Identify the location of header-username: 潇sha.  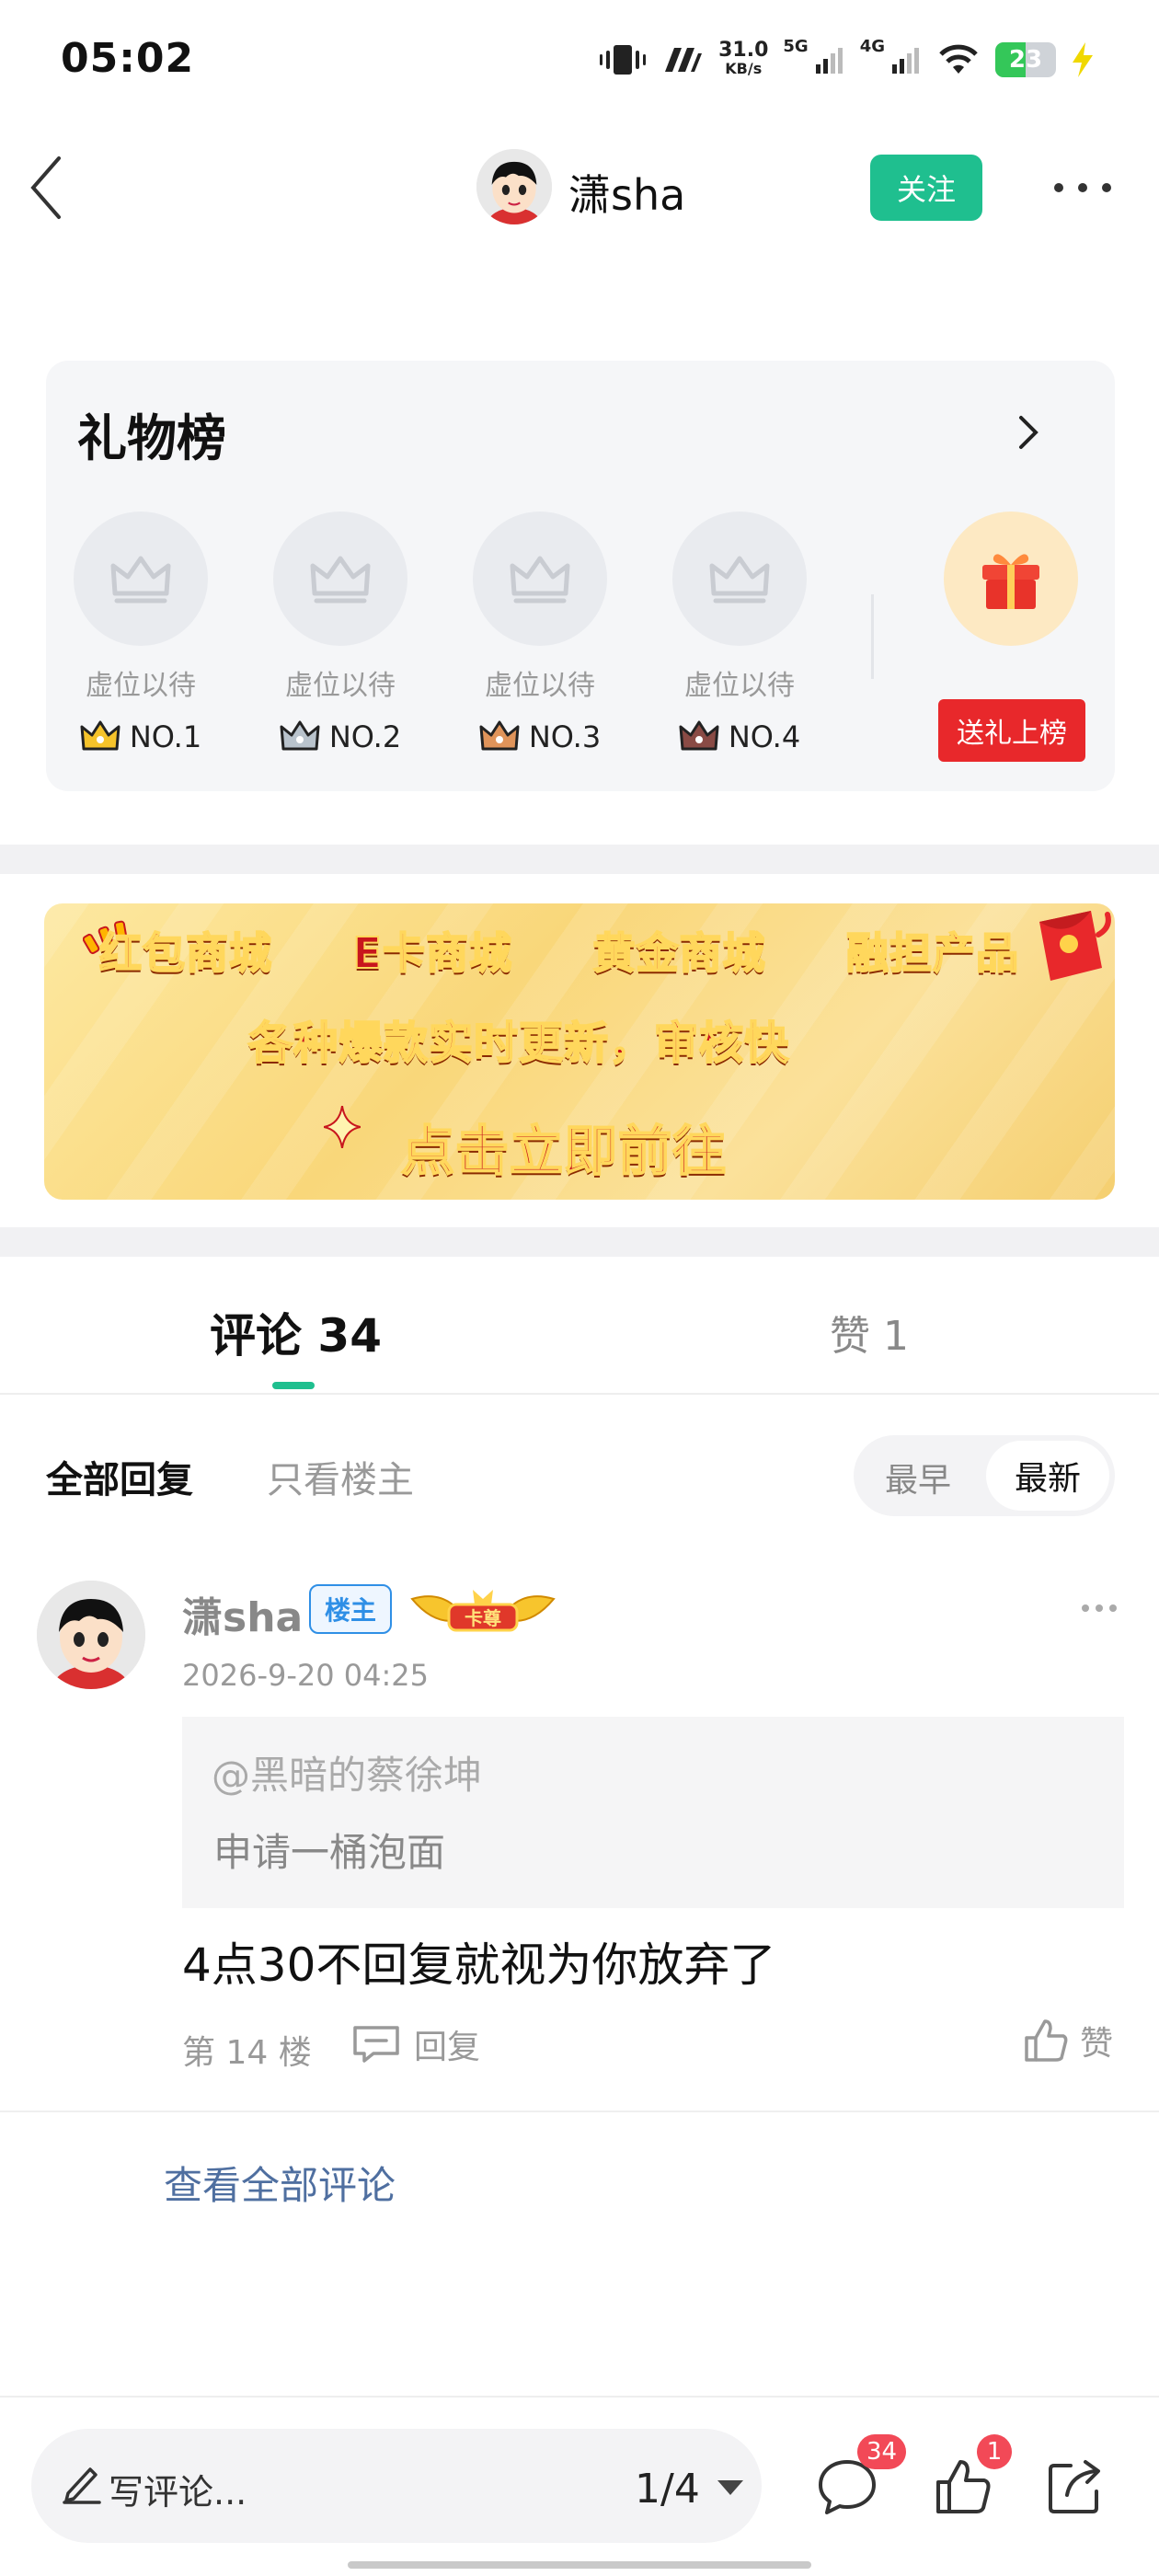
(626, 192).